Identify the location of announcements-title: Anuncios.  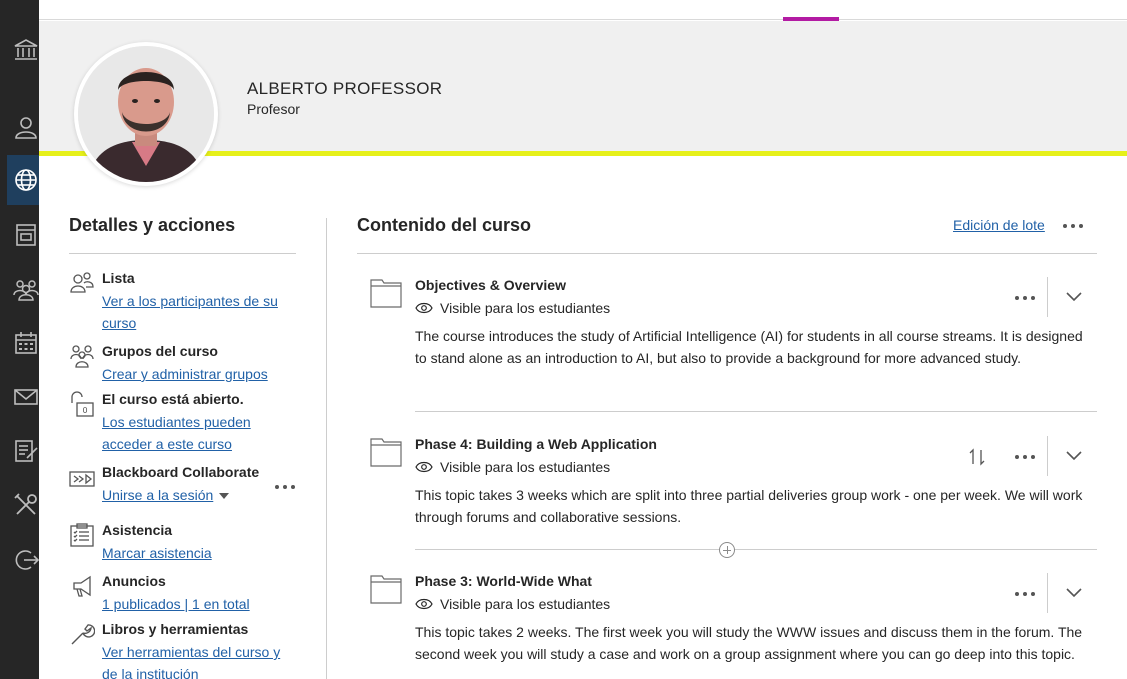
(134, 581).